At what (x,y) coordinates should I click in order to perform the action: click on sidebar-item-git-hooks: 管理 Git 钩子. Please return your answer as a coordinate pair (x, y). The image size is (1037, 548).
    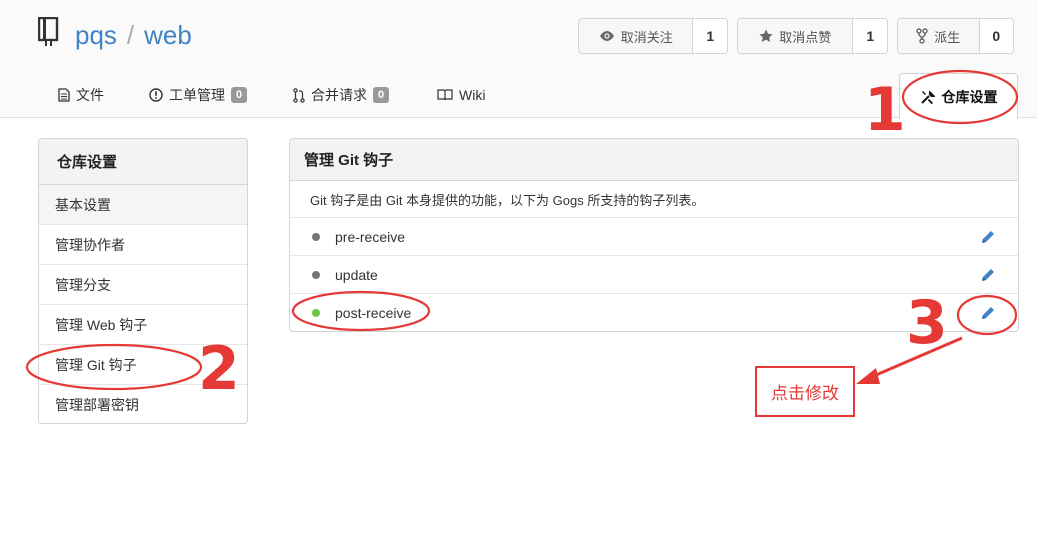
    Looking at the image, I should click on (143, 365).